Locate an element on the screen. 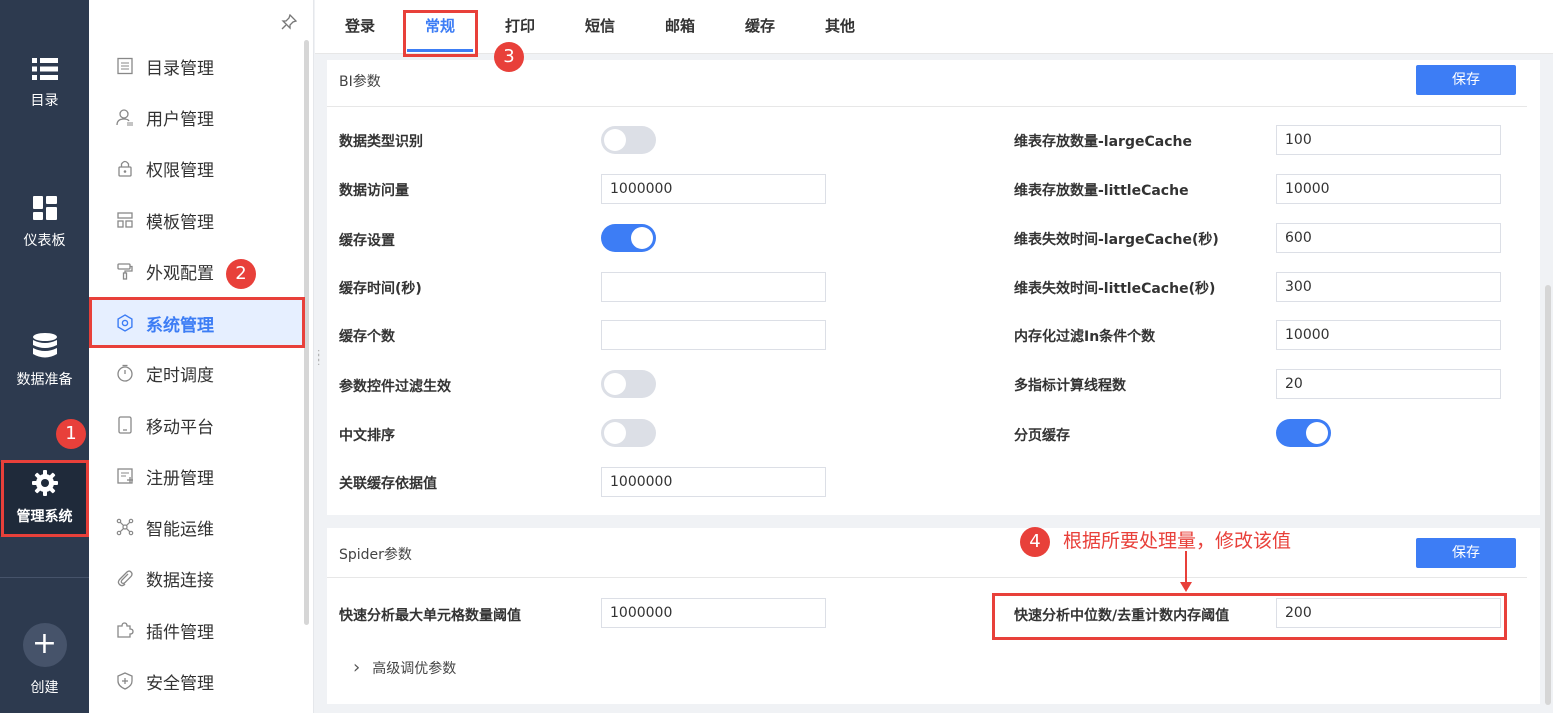 The width and height of the screenshot is (1553, 713). cache-count-input is located at coordinates (713, 335).